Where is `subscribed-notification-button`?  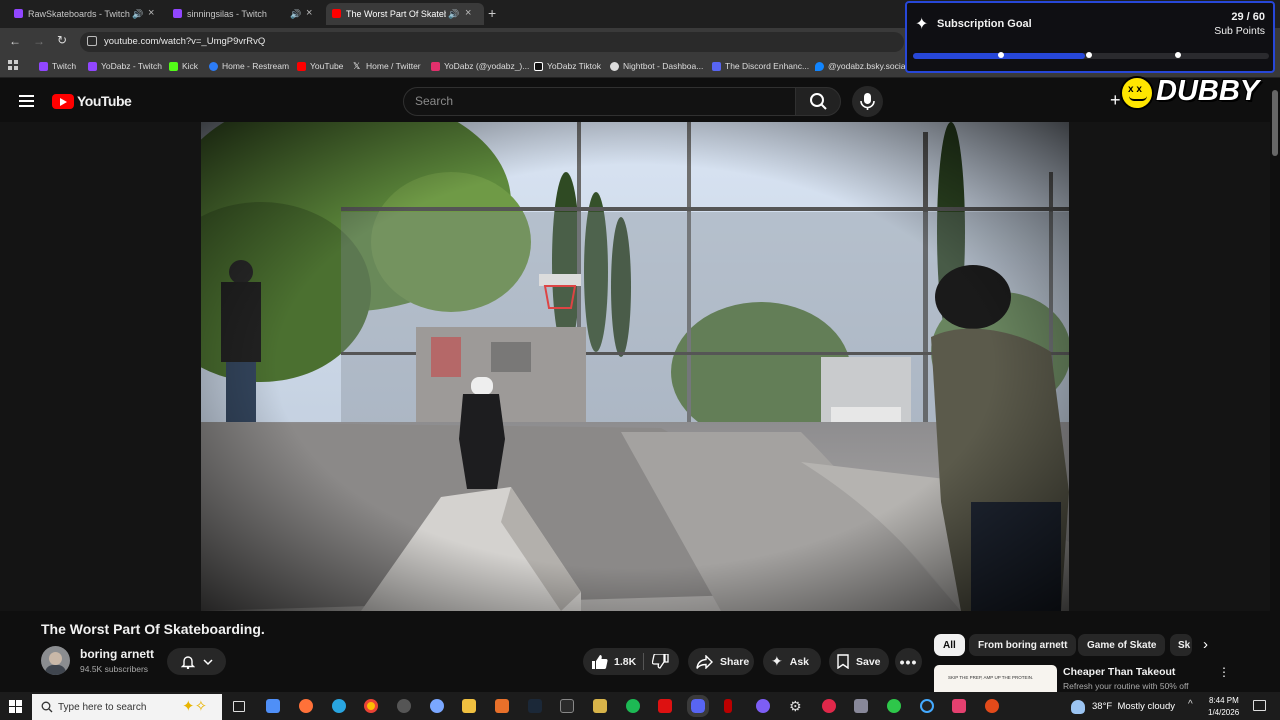 subscribed-notification-button is located at coordinates (196, 661).